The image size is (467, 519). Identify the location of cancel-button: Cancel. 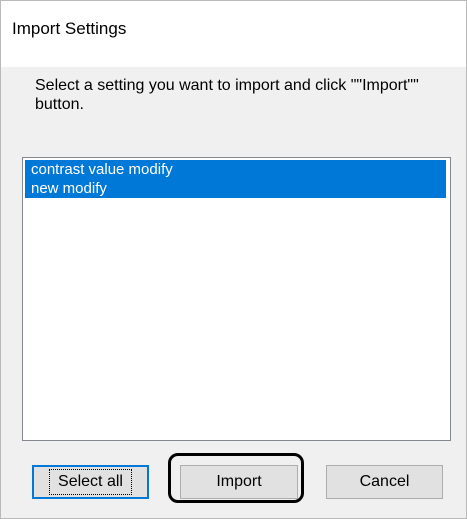
(384, 482).